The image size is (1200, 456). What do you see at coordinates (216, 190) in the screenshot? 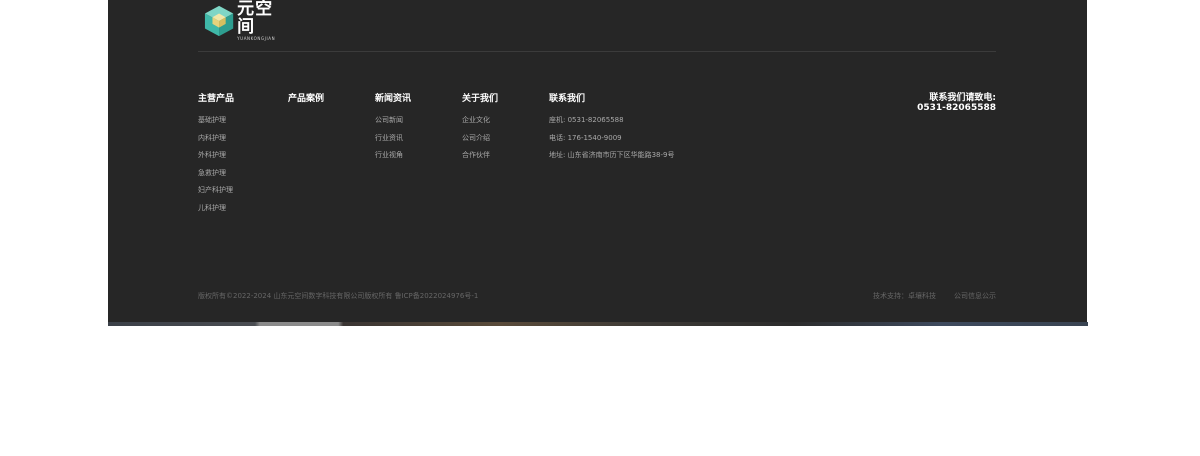
I see `footer-link: 妇产科护理` at bounding box center [216, 190].